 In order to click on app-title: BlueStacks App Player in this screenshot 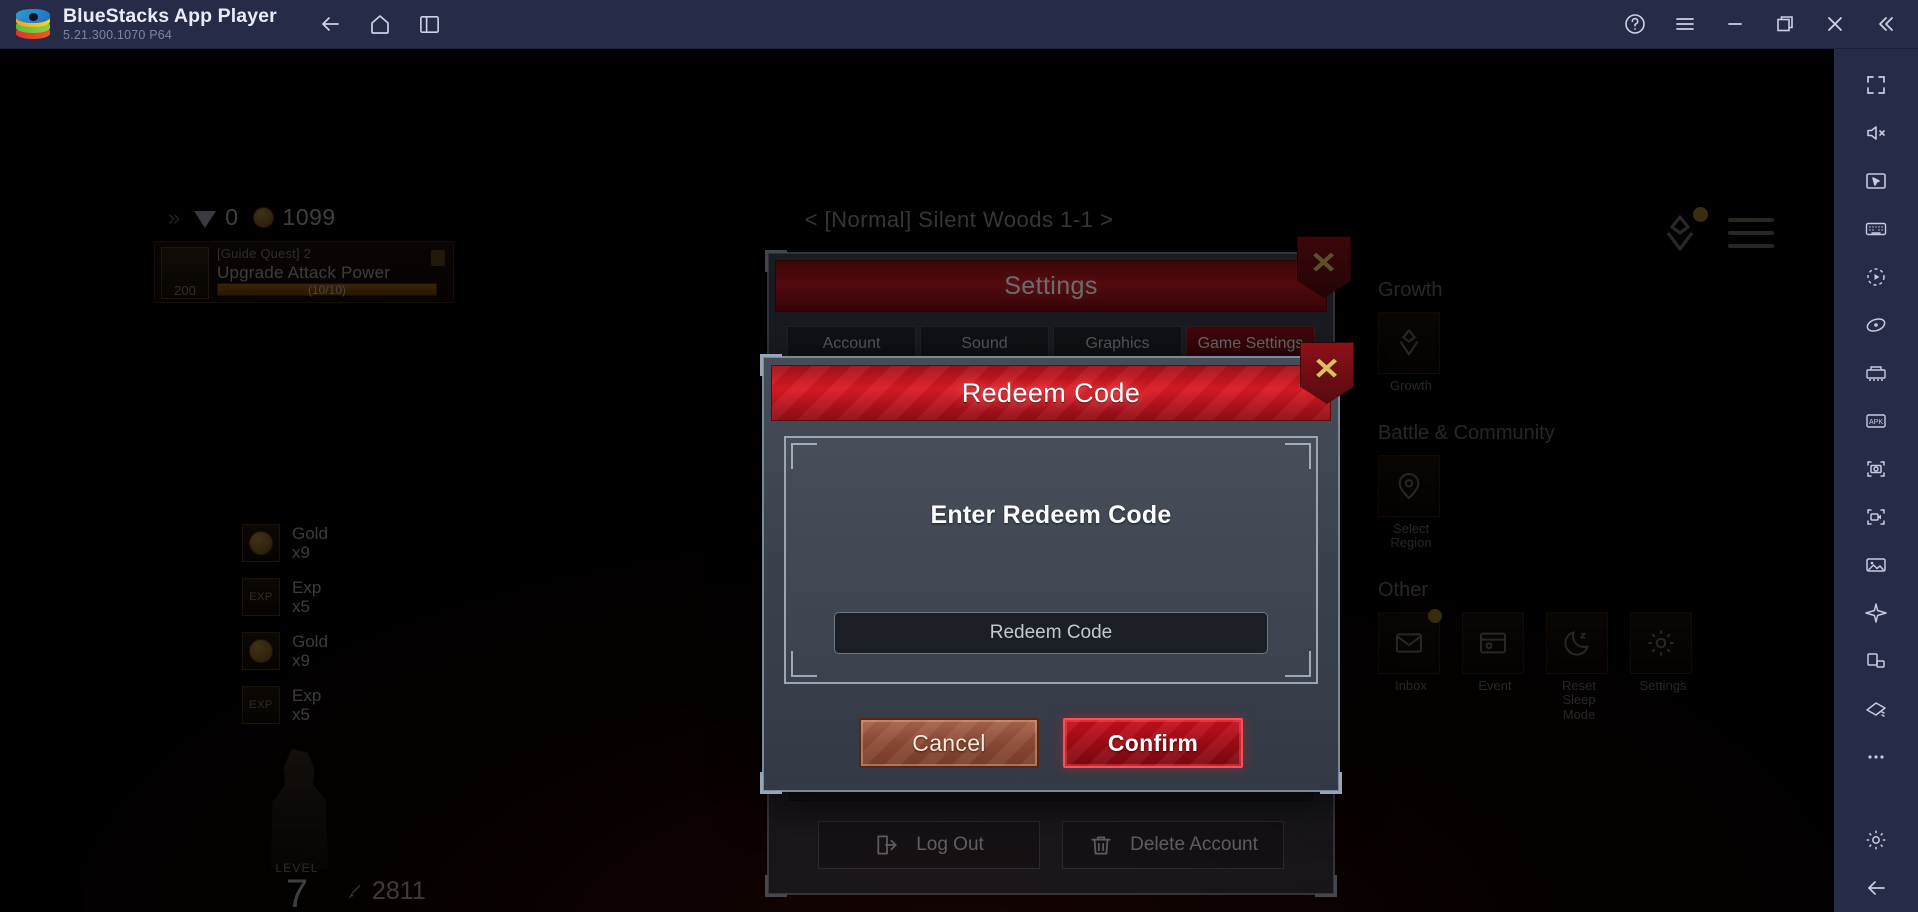, I will do `click(170, 16)`.